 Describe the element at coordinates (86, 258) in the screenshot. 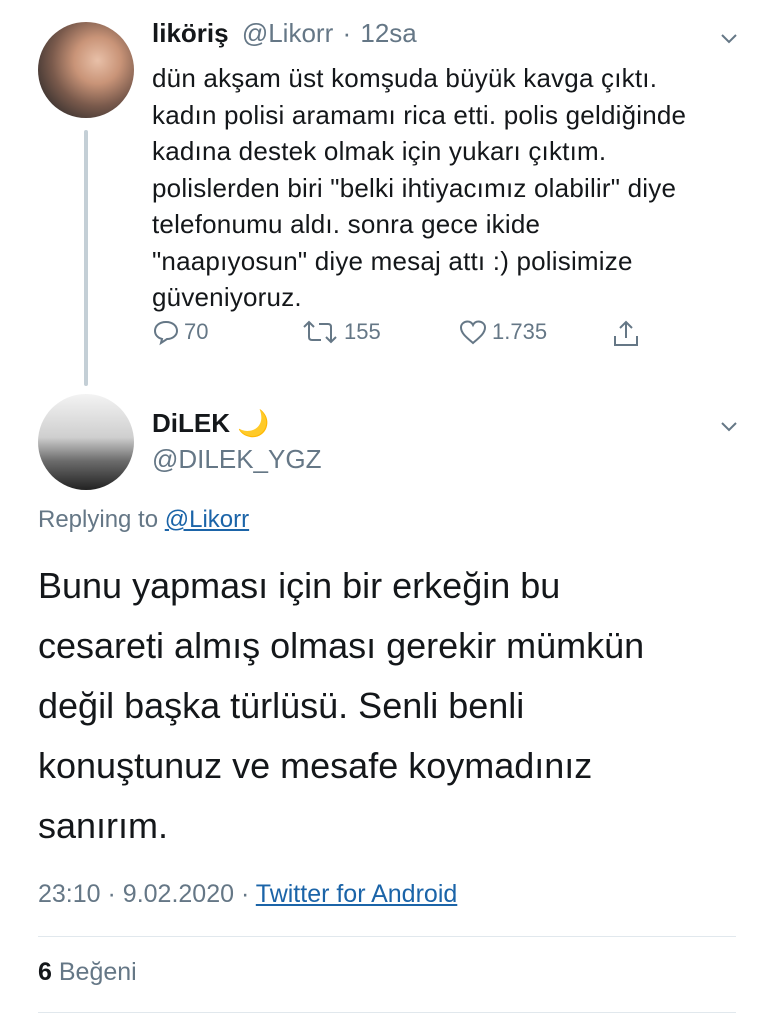

I see `thread-line` at that location.